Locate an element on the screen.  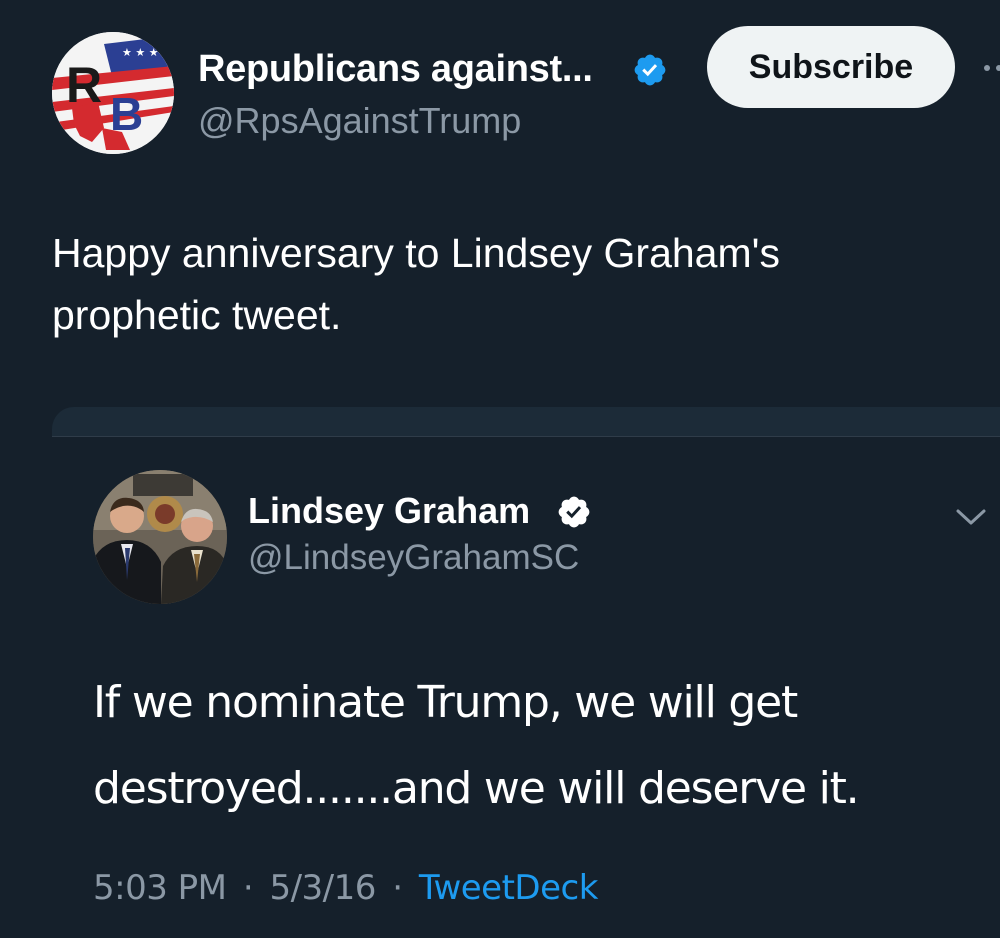
quoted-tweet-text-line: destroyed.......and we will deserve it. is located at coordinates (476, 788).